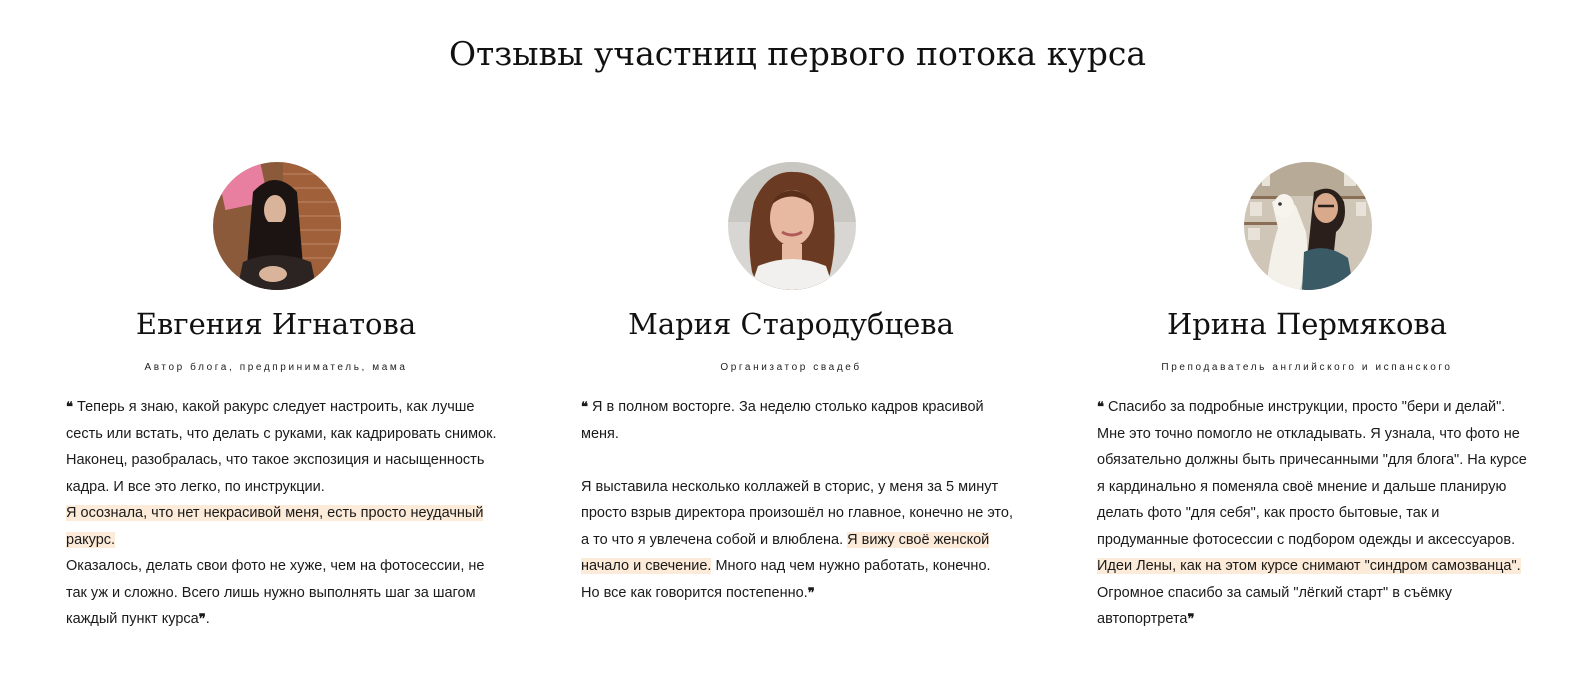 This screenshot has width=1595, height=699. What do you see at coordinates (791, 367) in the screenshot?
I see `reviewer-role: Организатор свадеб` at bounding box center [791, 367].